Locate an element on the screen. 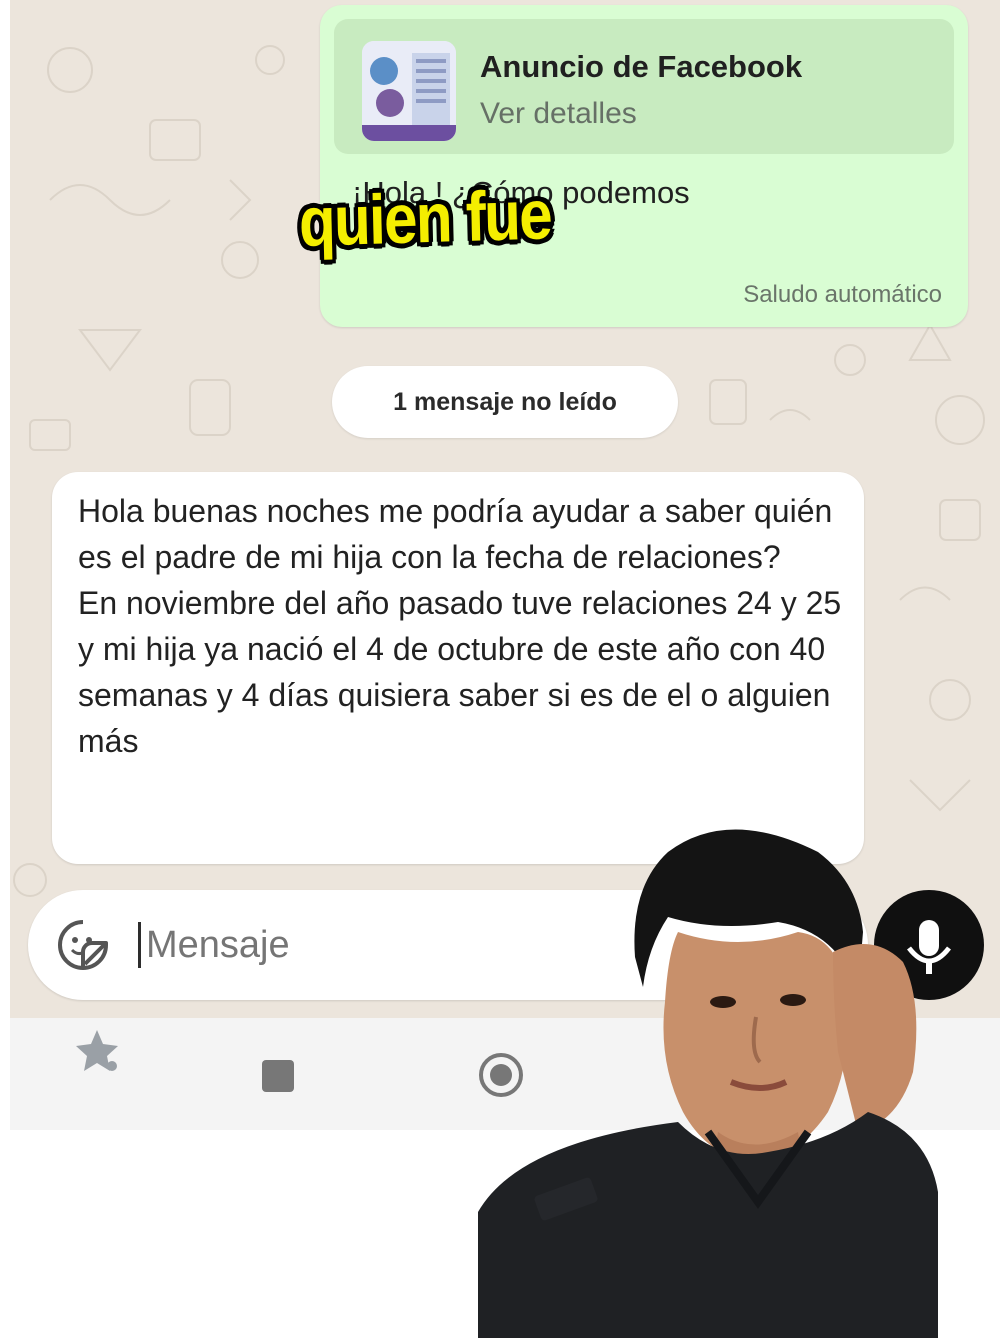  square-stop-icon is located at coordinates (278, 1076).